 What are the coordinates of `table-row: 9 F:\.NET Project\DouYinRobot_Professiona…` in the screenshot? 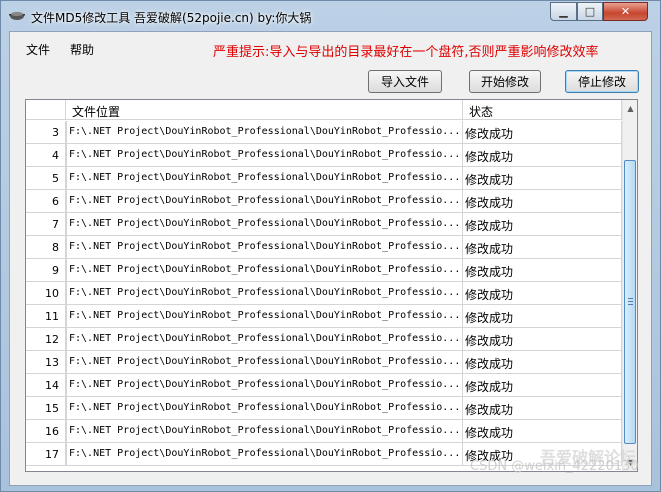 It's located at (324, 270).